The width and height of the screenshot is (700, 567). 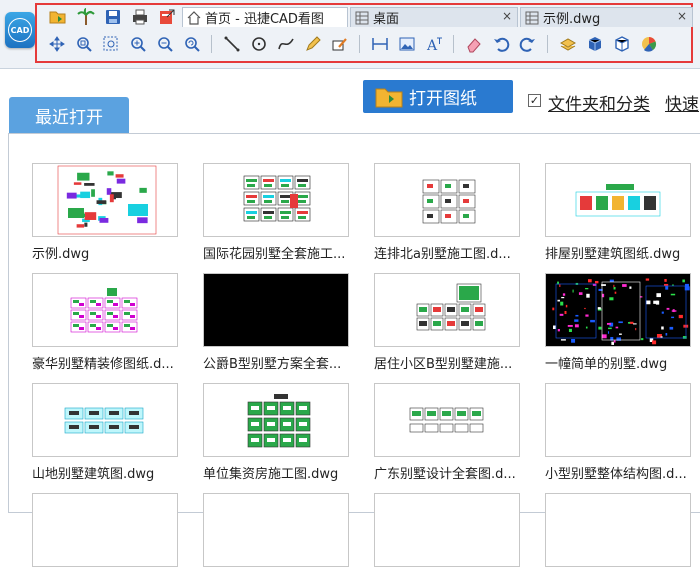 What do you see at coordinates (58, 17) in the screenshot?
I see `open-file-icon` at bounding box center [58, 17].